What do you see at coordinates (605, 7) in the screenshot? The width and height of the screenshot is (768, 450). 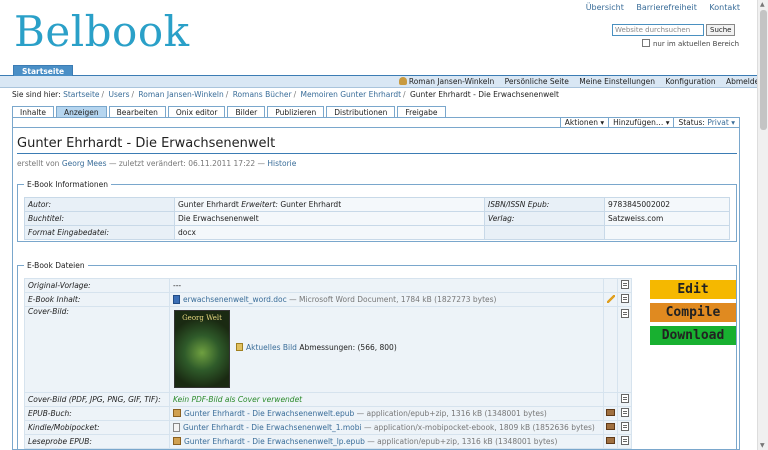 I see `link-uebersicht: Übersicht` at bounding box center [605, 7].